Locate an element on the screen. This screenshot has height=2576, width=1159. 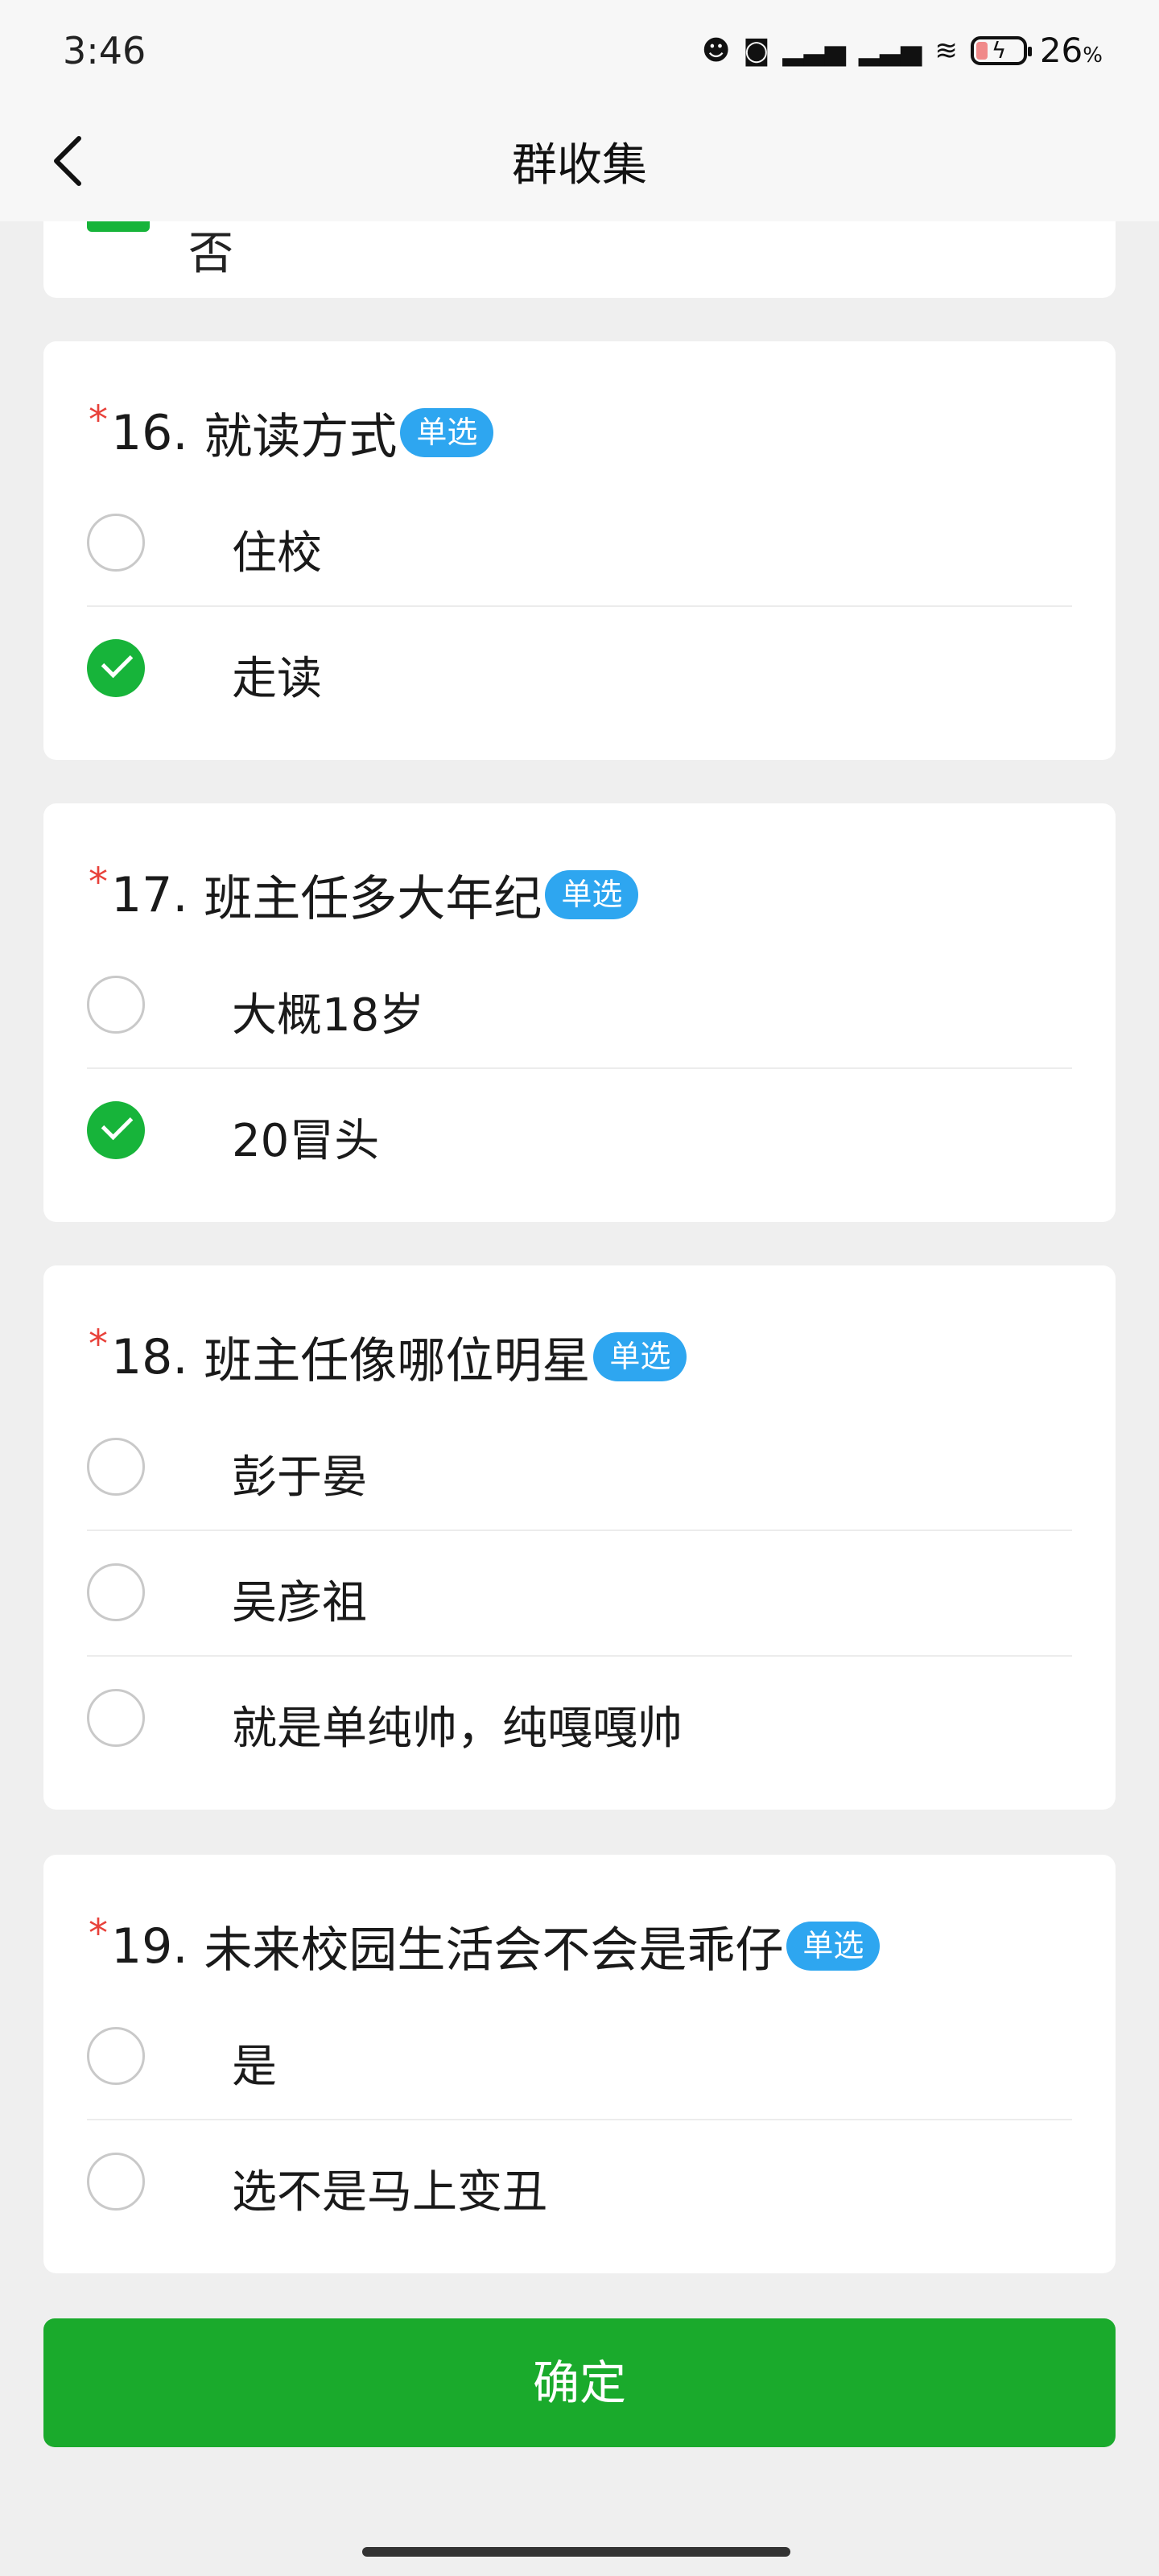
home-indicator is located at coordinates (576, 2552).